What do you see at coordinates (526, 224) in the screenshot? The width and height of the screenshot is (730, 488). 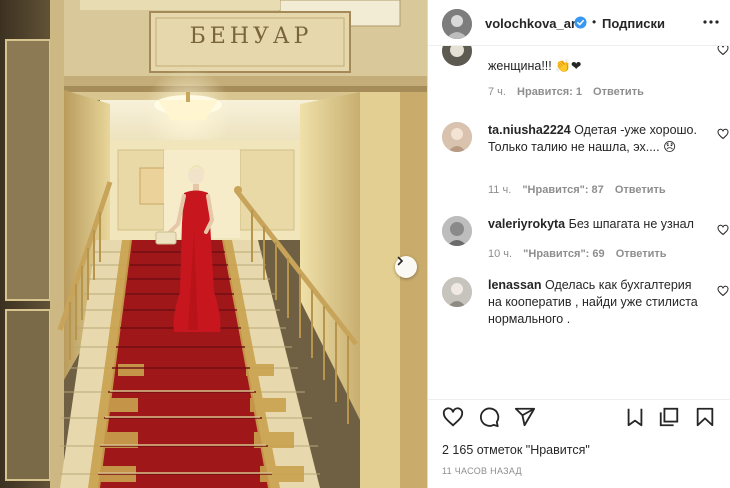 I see `commenter-username: valeriyrokyta` at bounding box center [526, 224].